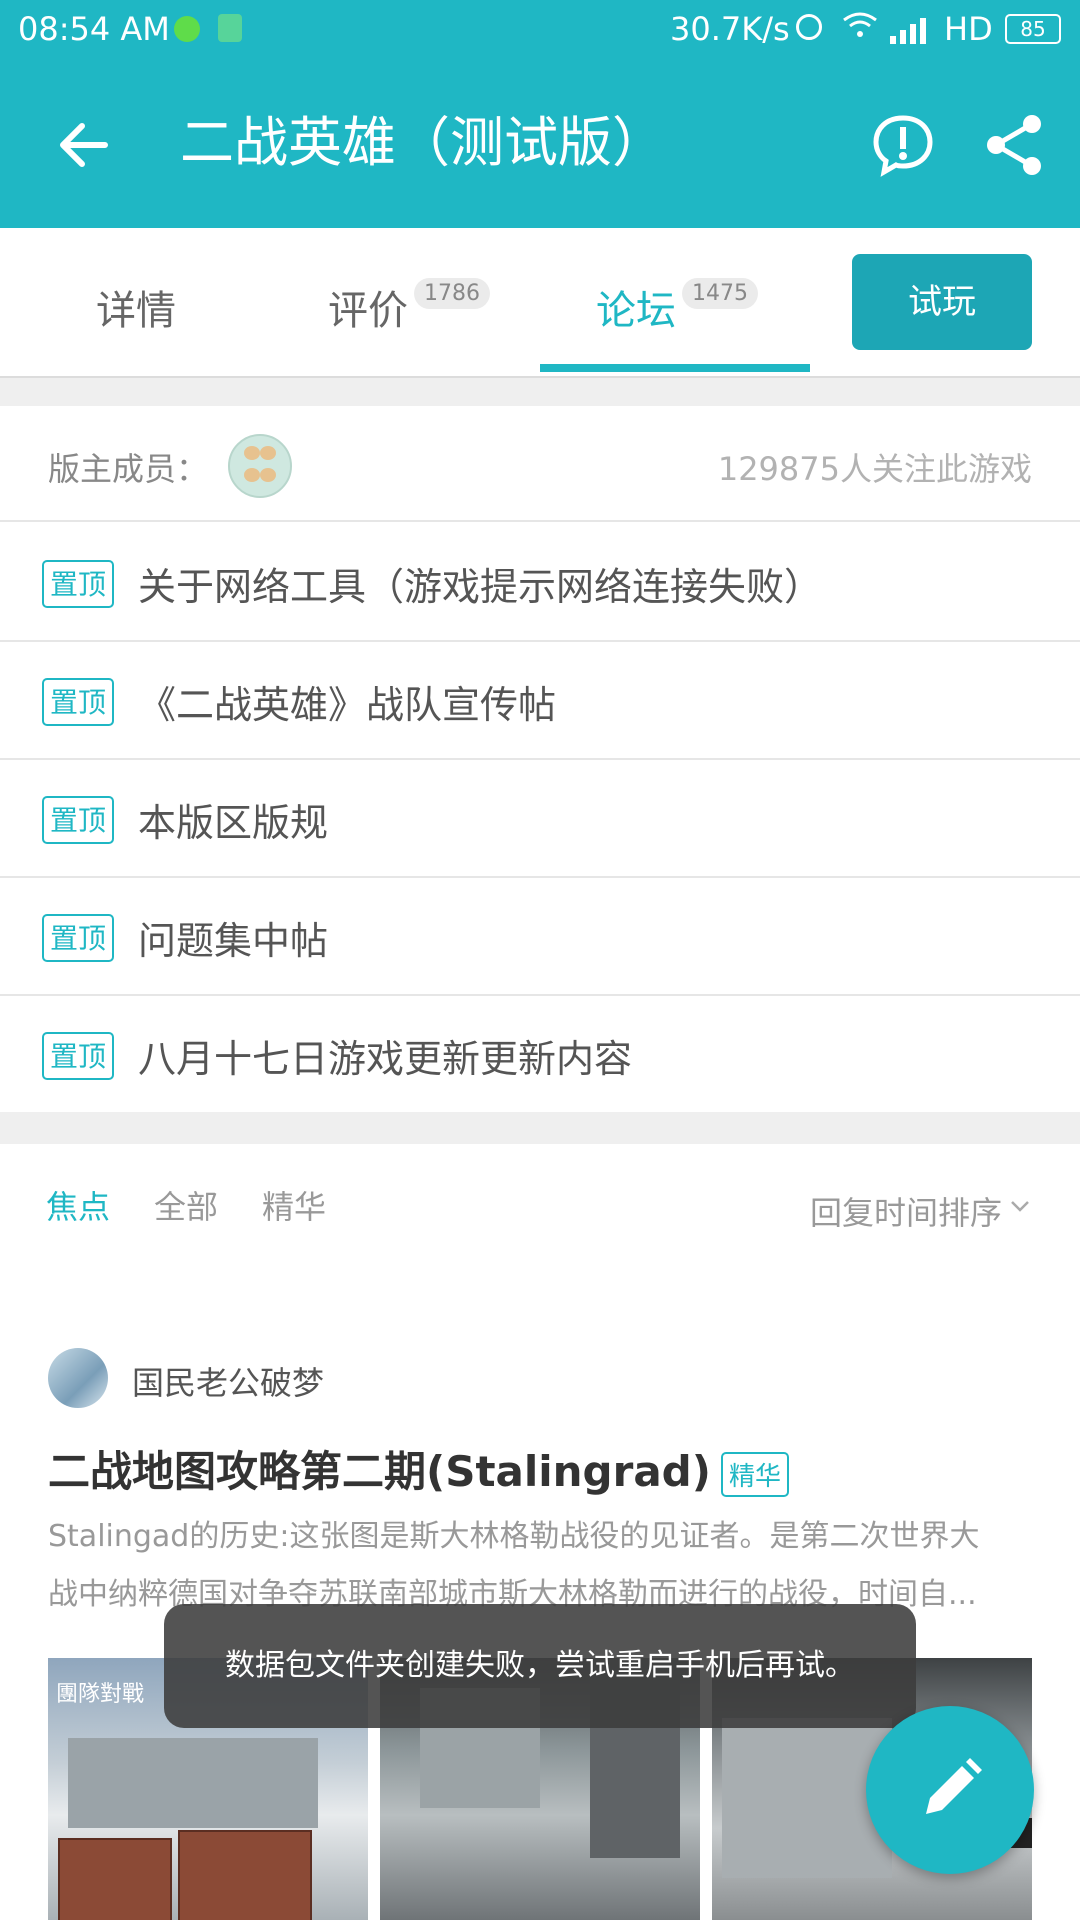 This screenshot has height=1920, width=1080. Describe the element at coordinates (452, 293) in the screenshot. I see `tab-badge: 1786` at that location.